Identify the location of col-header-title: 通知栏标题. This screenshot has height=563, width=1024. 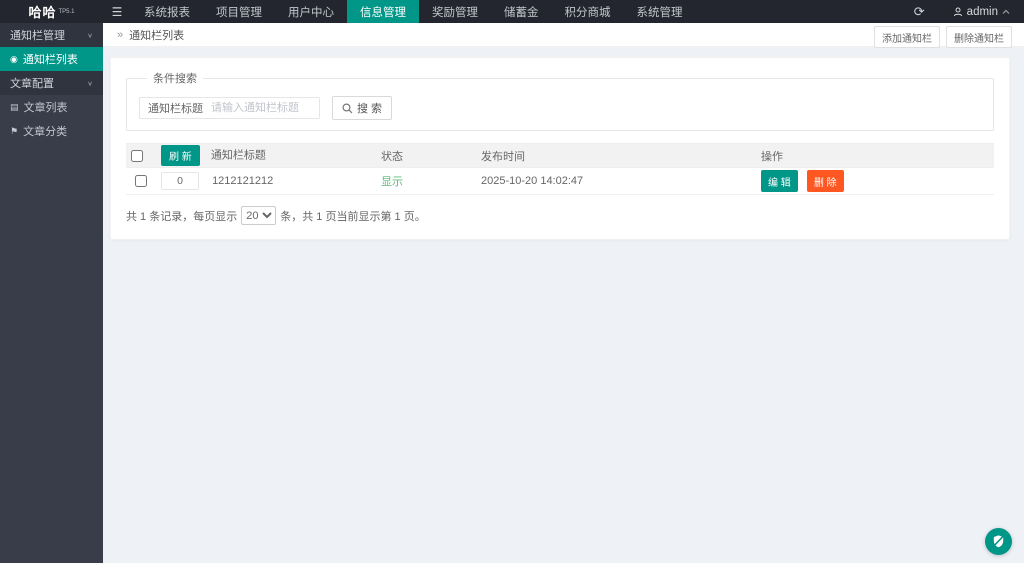
(238, 155).